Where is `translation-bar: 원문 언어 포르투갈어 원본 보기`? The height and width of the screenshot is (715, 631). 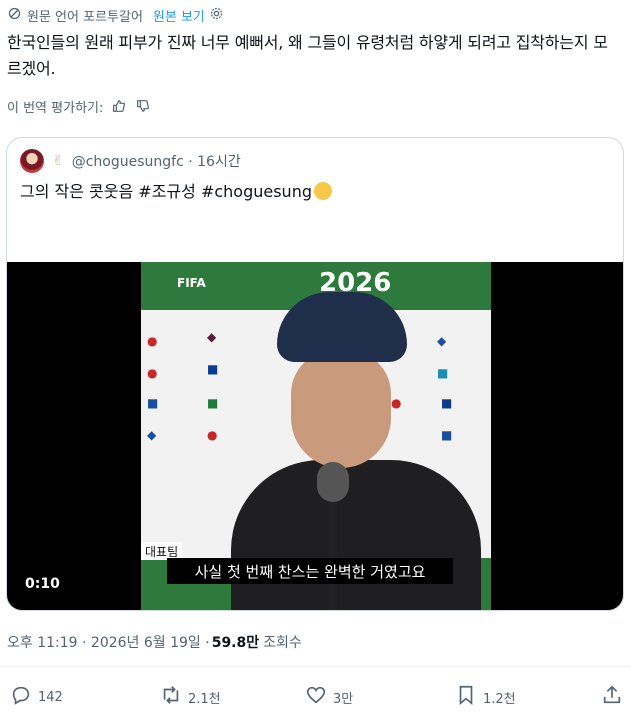
translation-bar: 원문 언어 포르투갈어 원본 보기 is located at coordinates (115, 15).